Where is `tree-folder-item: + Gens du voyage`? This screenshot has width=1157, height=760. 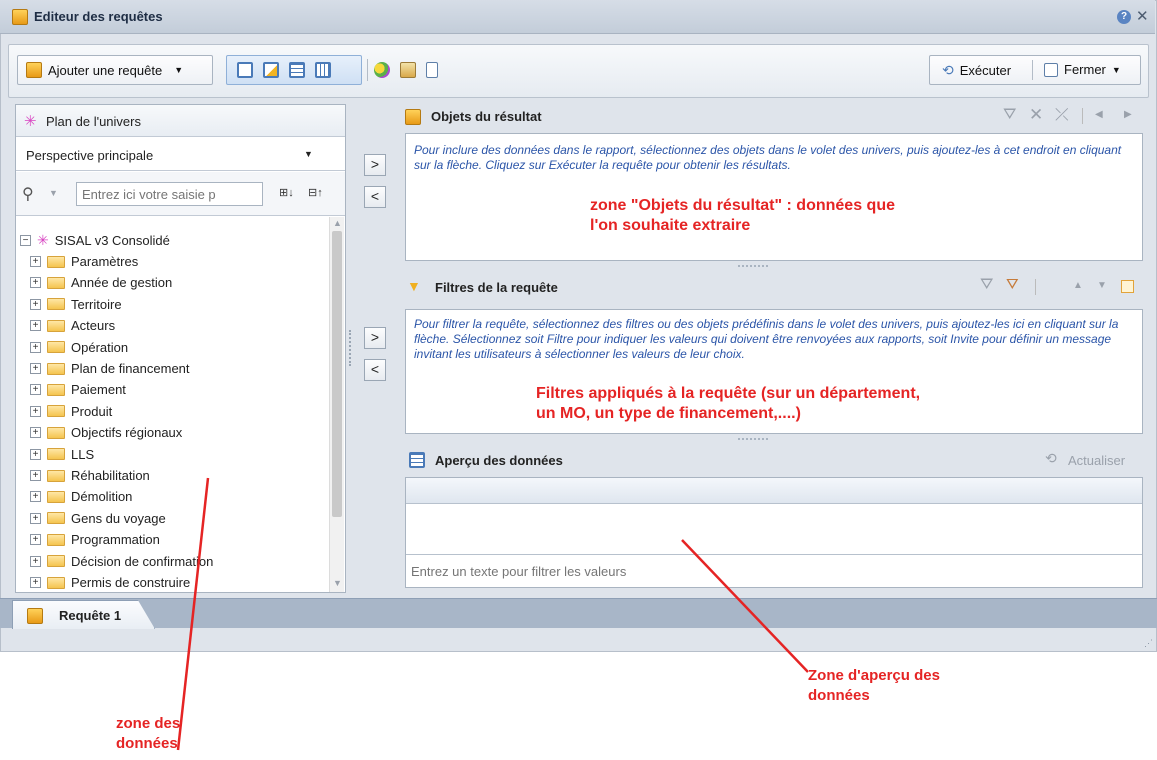 tree-folder-item: + Gens du voyage is located at coordinates (98, 518).